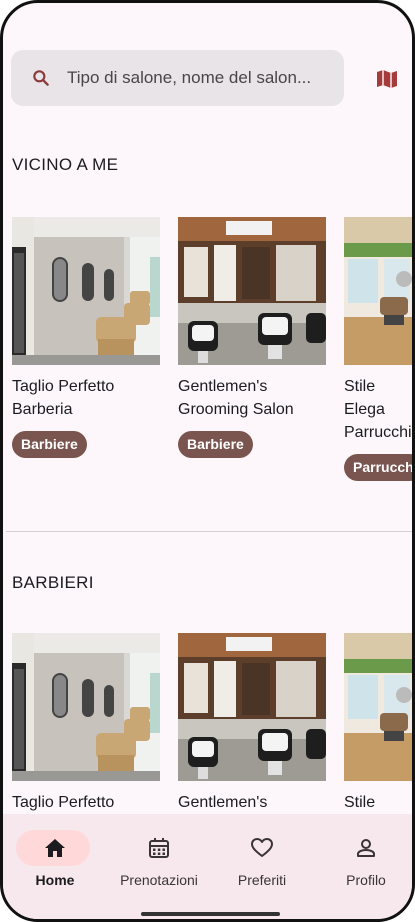 This screenshot has width=415, height=922. Describe the element at coordinates (63, 398) in the screenshot. I see `salon-name: Taglio Perfetto Barberia` at that location.